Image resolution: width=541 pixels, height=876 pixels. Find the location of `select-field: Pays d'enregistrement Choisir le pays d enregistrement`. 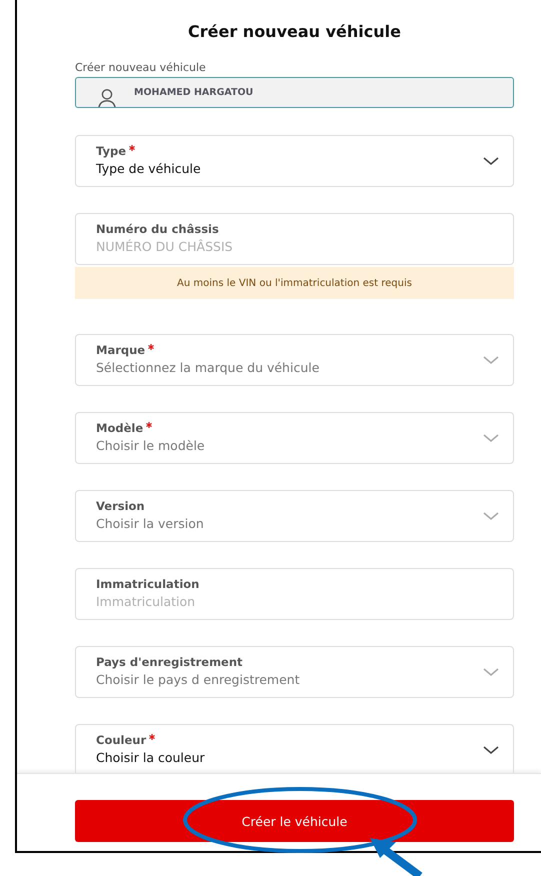

select-field: Pays d'enregistrement Choisir le pays d enregistrement is located at coordinates (294, 672).